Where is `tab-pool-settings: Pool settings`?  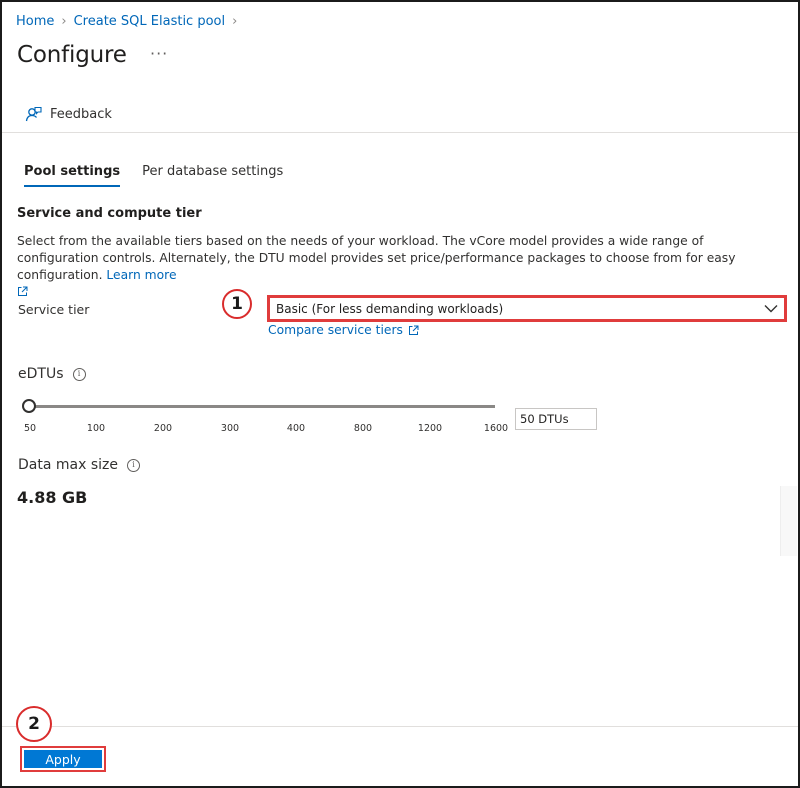
tab-pool-settings: Pool settings is located at coordinates (72, 175).